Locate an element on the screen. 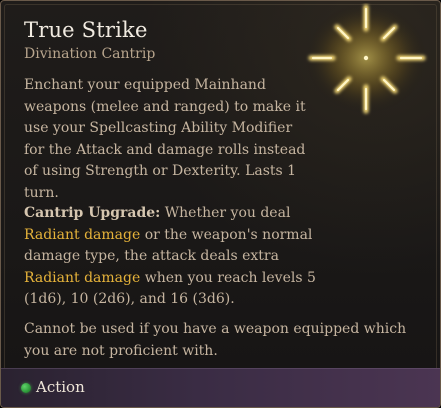  spell-title: True Strike is located at coordinates (86, 30).